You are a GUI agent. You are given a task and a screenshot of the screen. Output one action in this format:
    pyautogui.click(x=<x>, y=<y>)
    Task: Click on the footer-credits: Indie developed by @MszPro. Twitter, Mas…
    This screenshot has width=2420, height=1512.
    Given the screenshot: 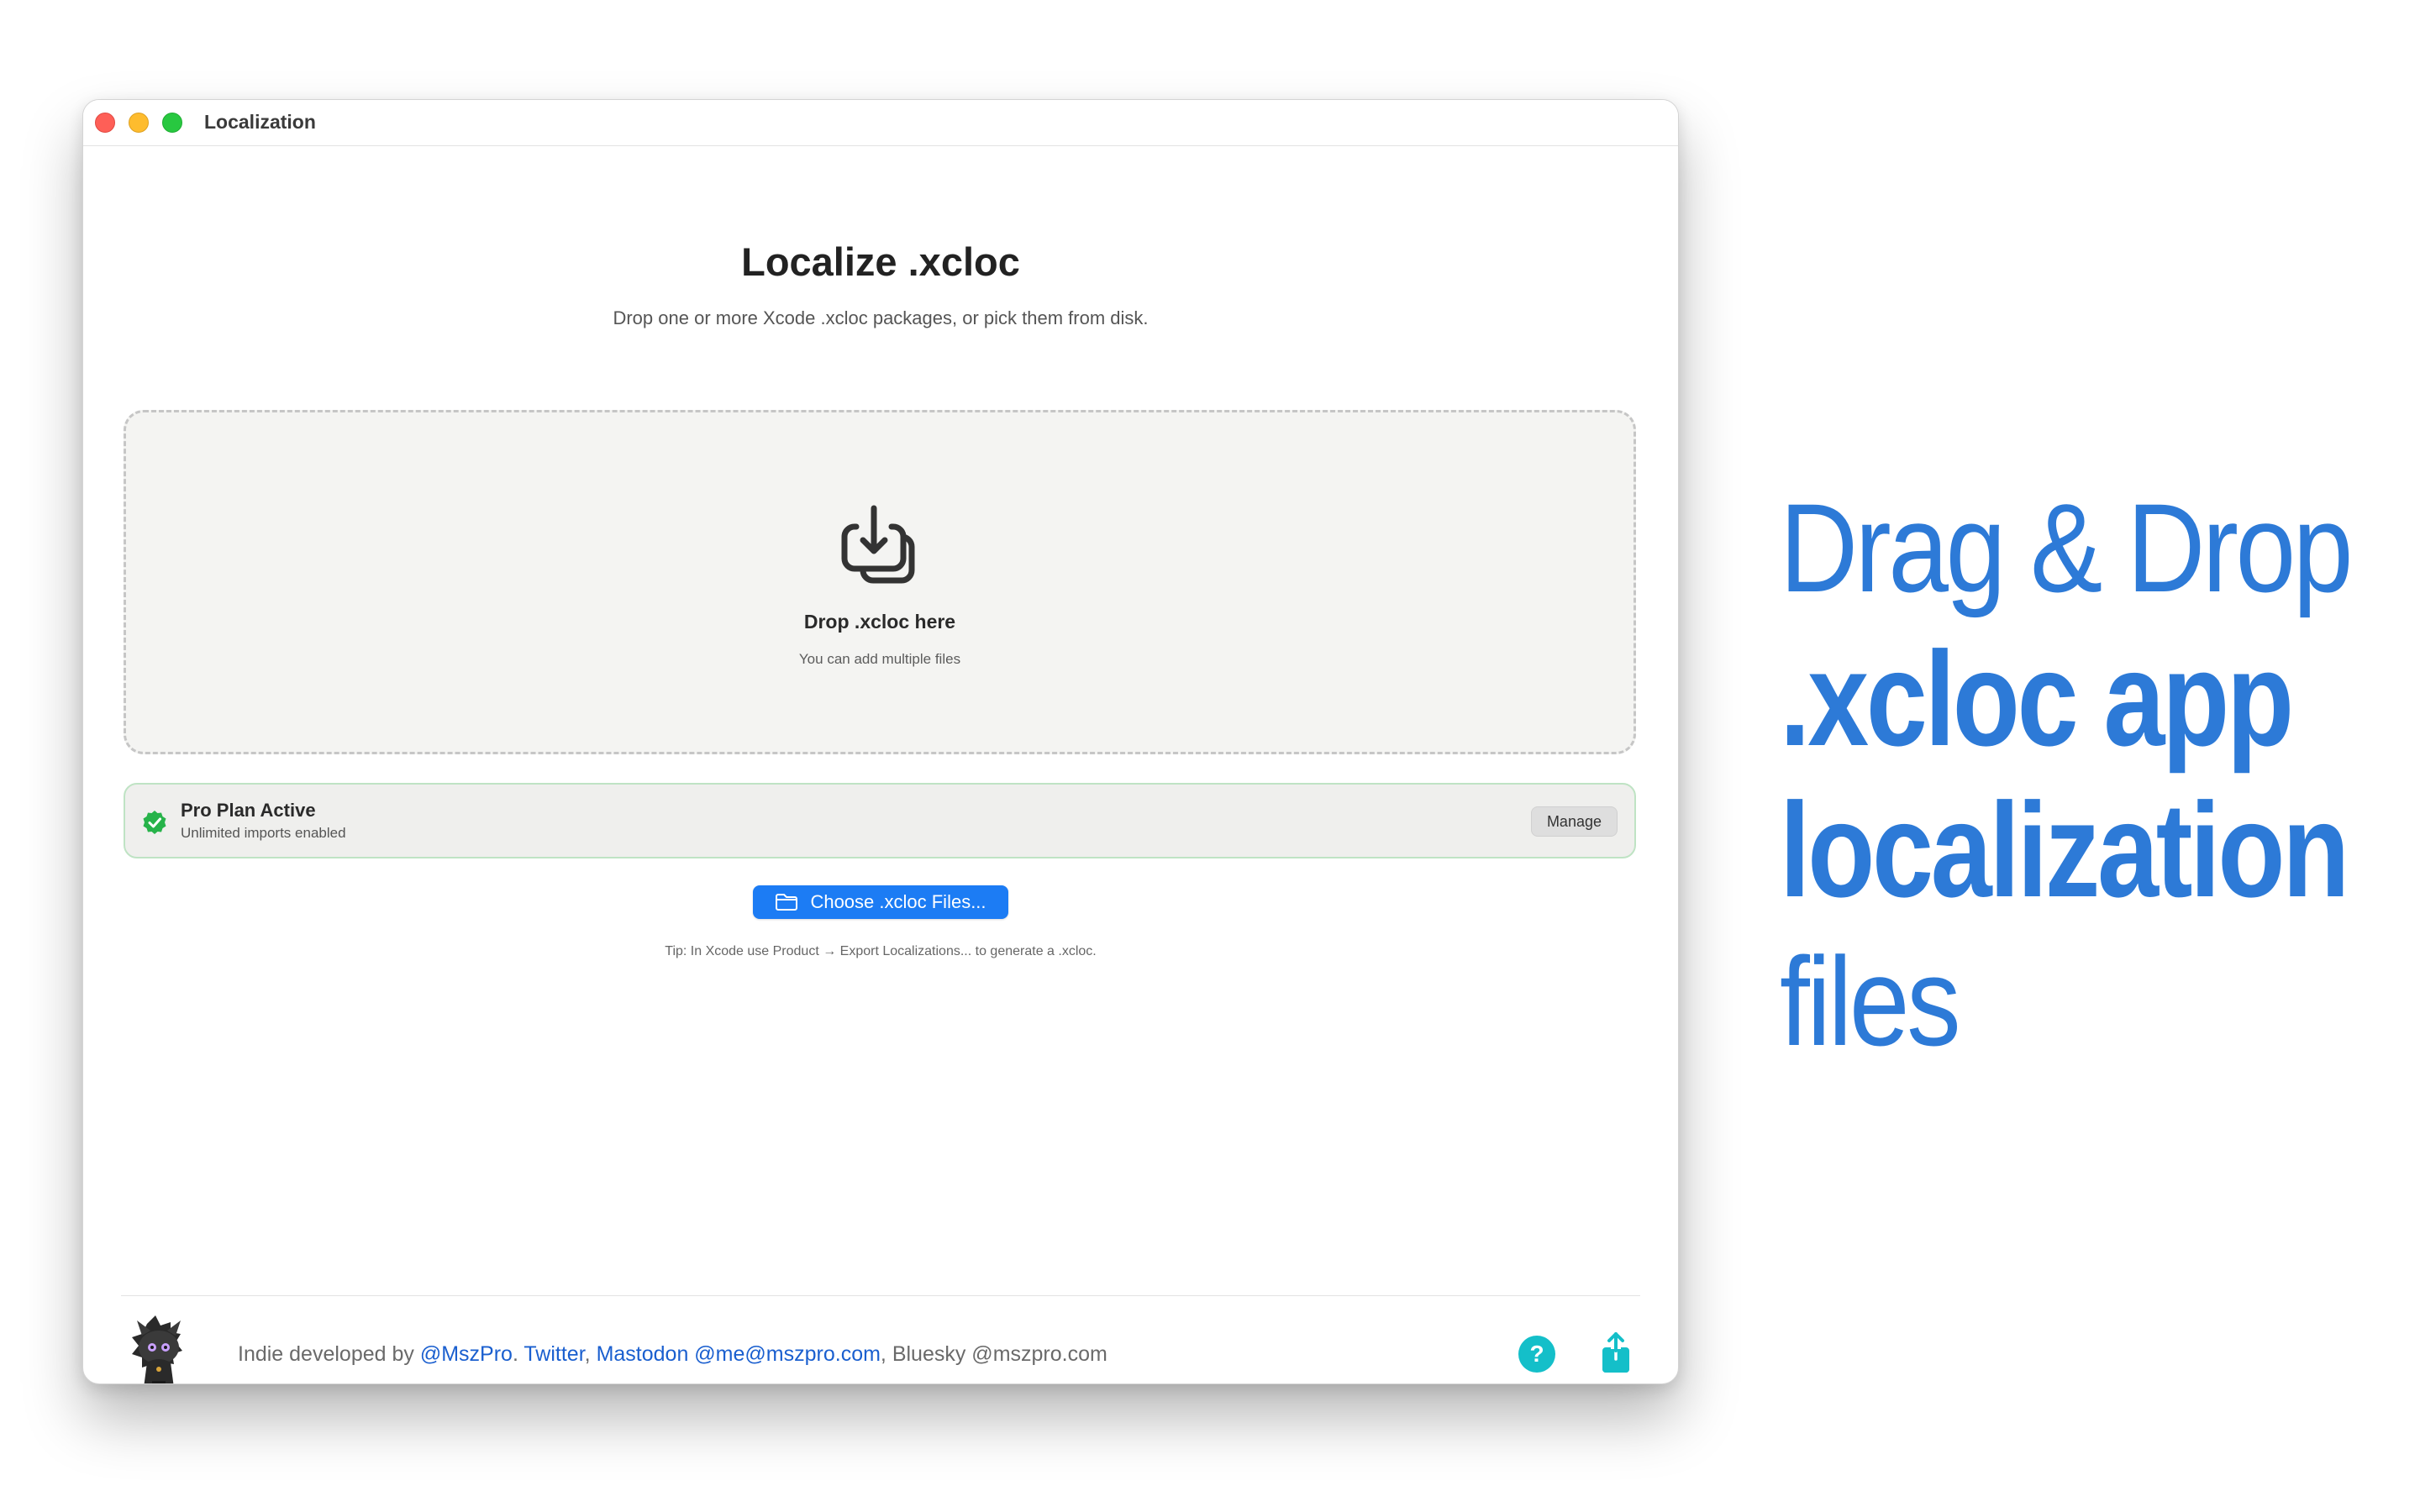 What is the action you would take?
    pyautogui.click(x=673, y=1354)
    